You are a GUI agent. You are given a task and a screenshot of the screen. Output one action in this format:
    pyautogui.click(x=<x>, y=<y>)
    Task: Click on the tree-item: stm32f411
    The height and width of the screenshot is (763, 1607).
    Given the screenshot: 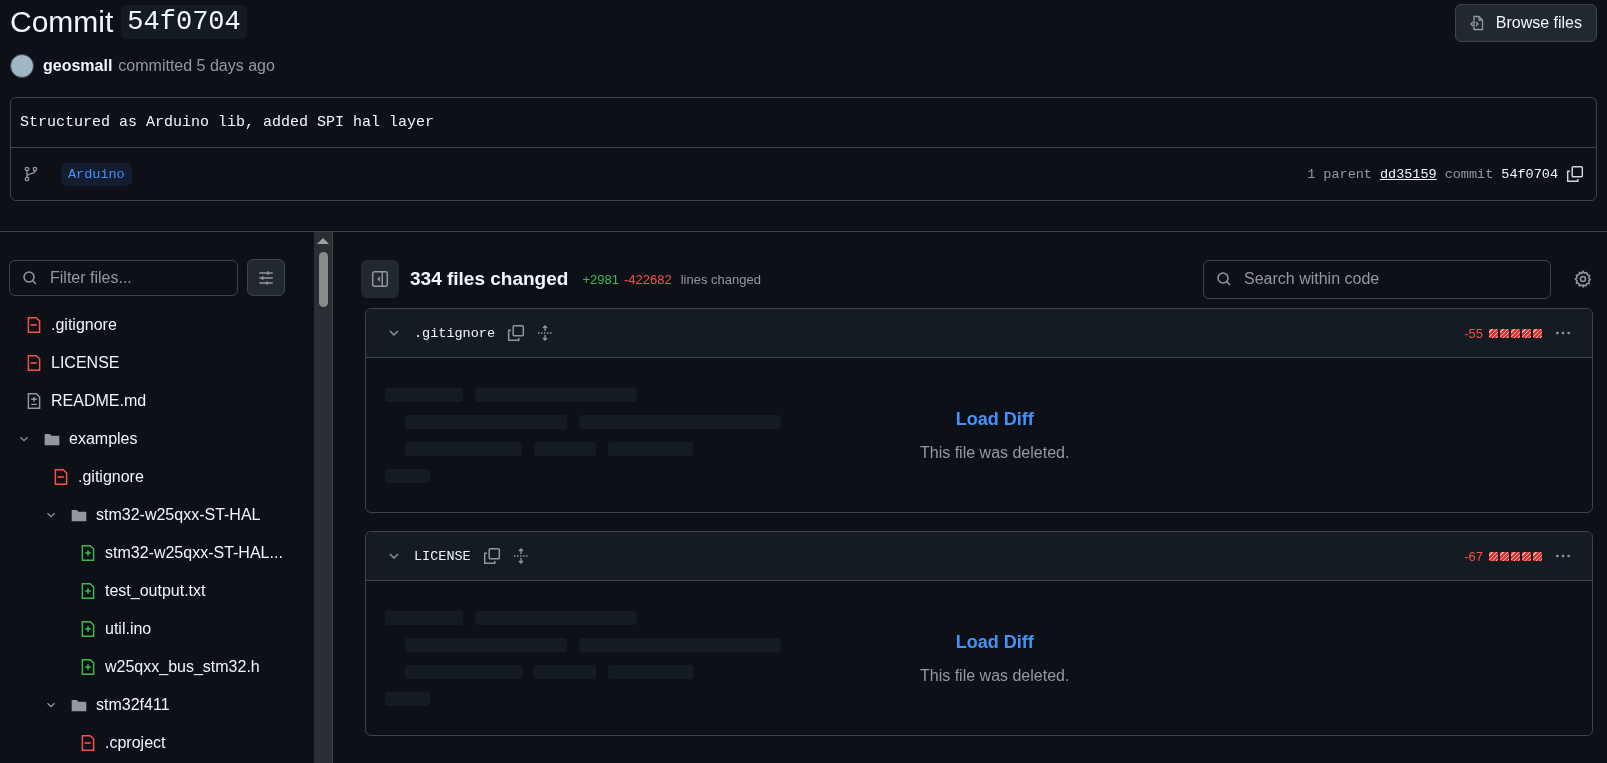 What is the action you would take?
    pyautogui.click(x=161, y=705)
    